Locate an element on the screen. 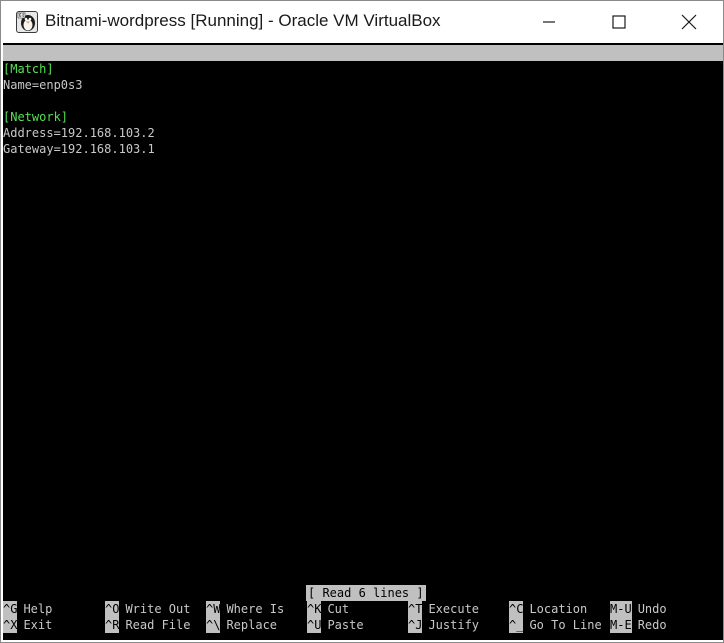 Image resolution: width=724 pixels, height=643 pixels. shortcut-key: ^X is located at coordinates (10, 625).